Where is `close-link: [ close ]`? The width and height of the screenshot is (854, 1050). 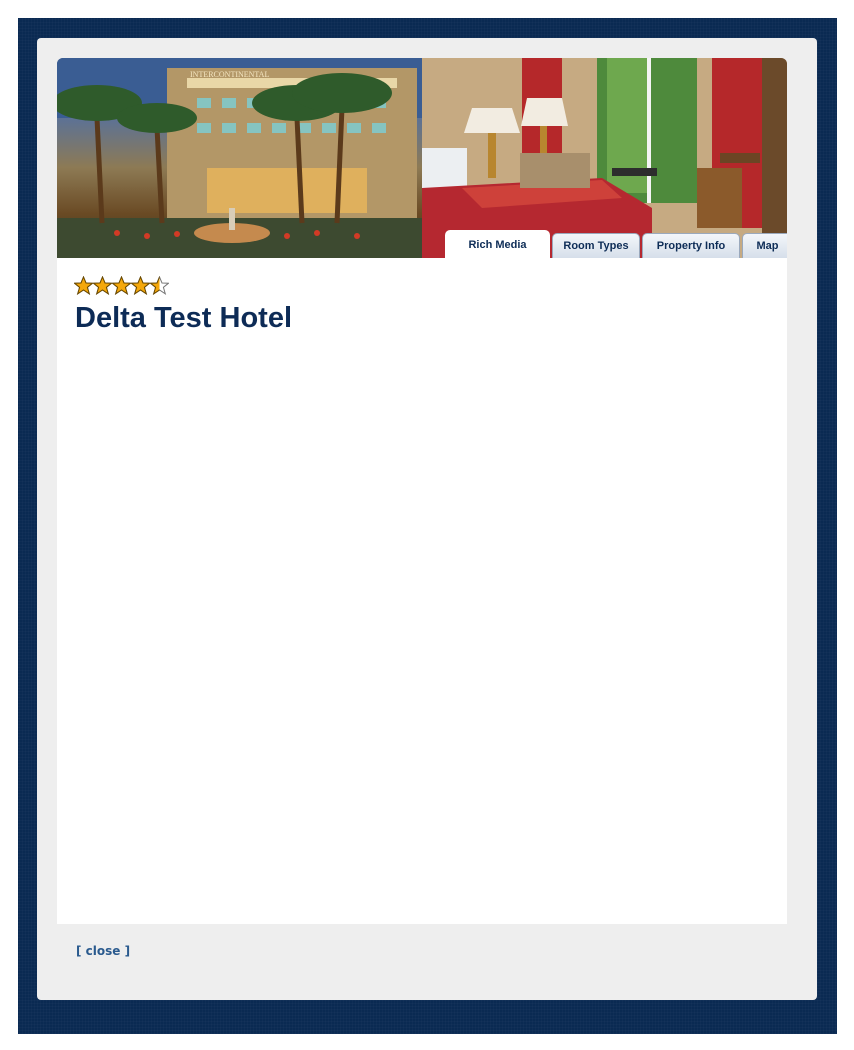
close-link: [ close ] is located at coordinates (103, 951).